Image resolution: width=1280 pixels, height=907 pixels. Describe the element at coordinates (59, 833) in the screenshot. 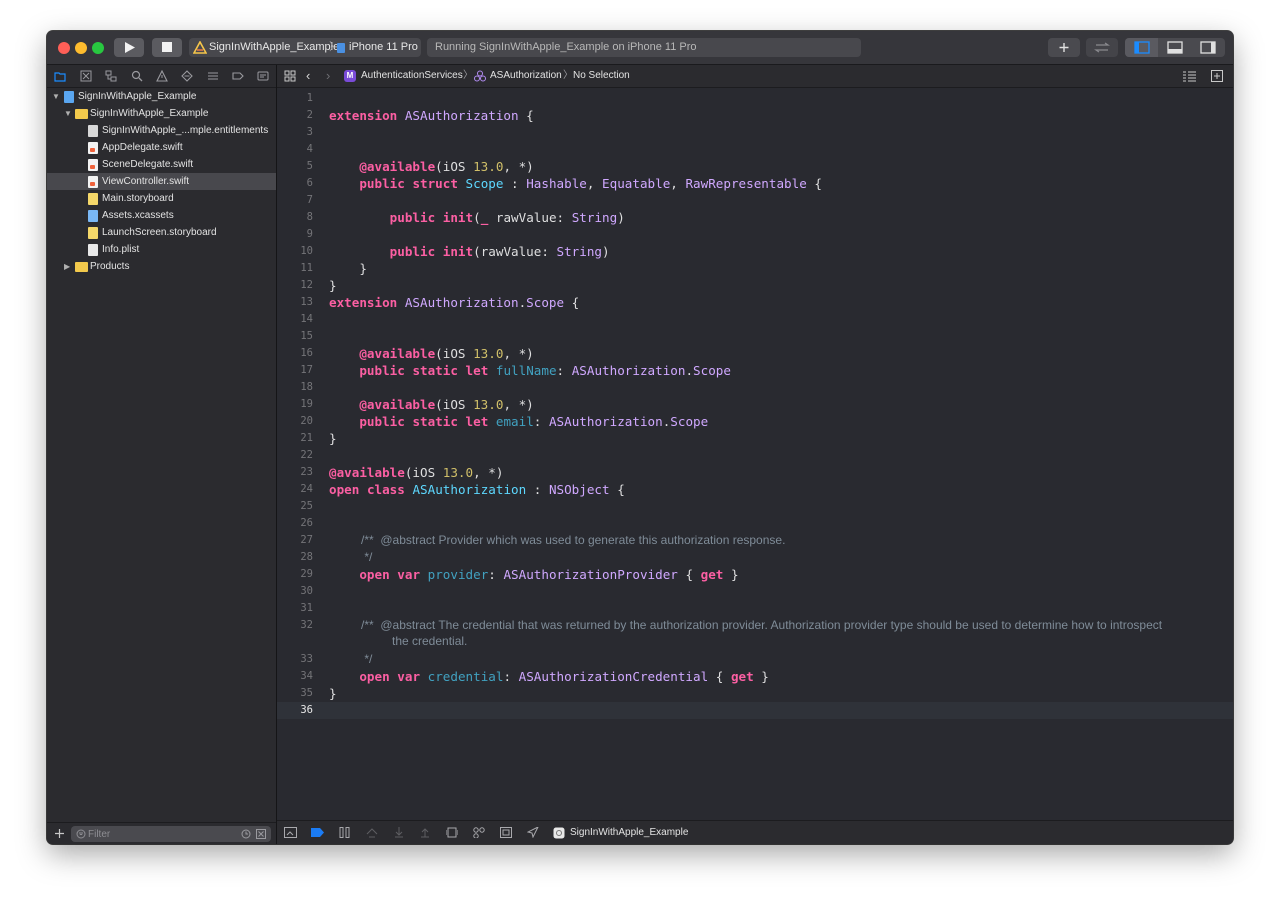

I see `add-file-icon` at that location.